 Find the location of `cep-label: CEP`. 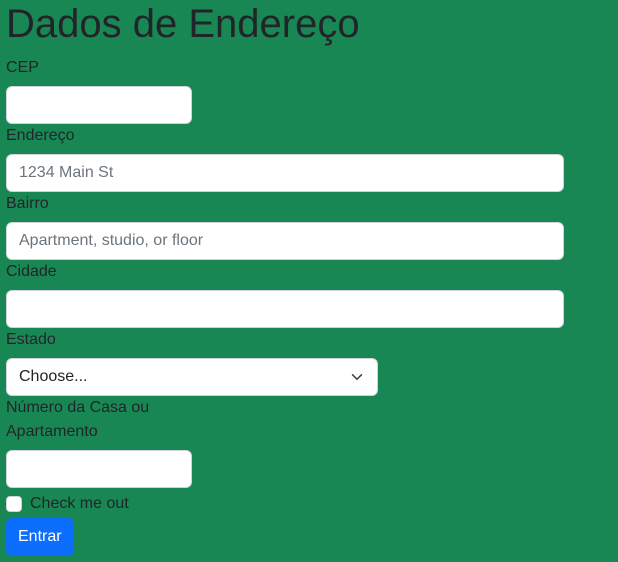

cep-label: CEP is located at coordinates (22, 67).